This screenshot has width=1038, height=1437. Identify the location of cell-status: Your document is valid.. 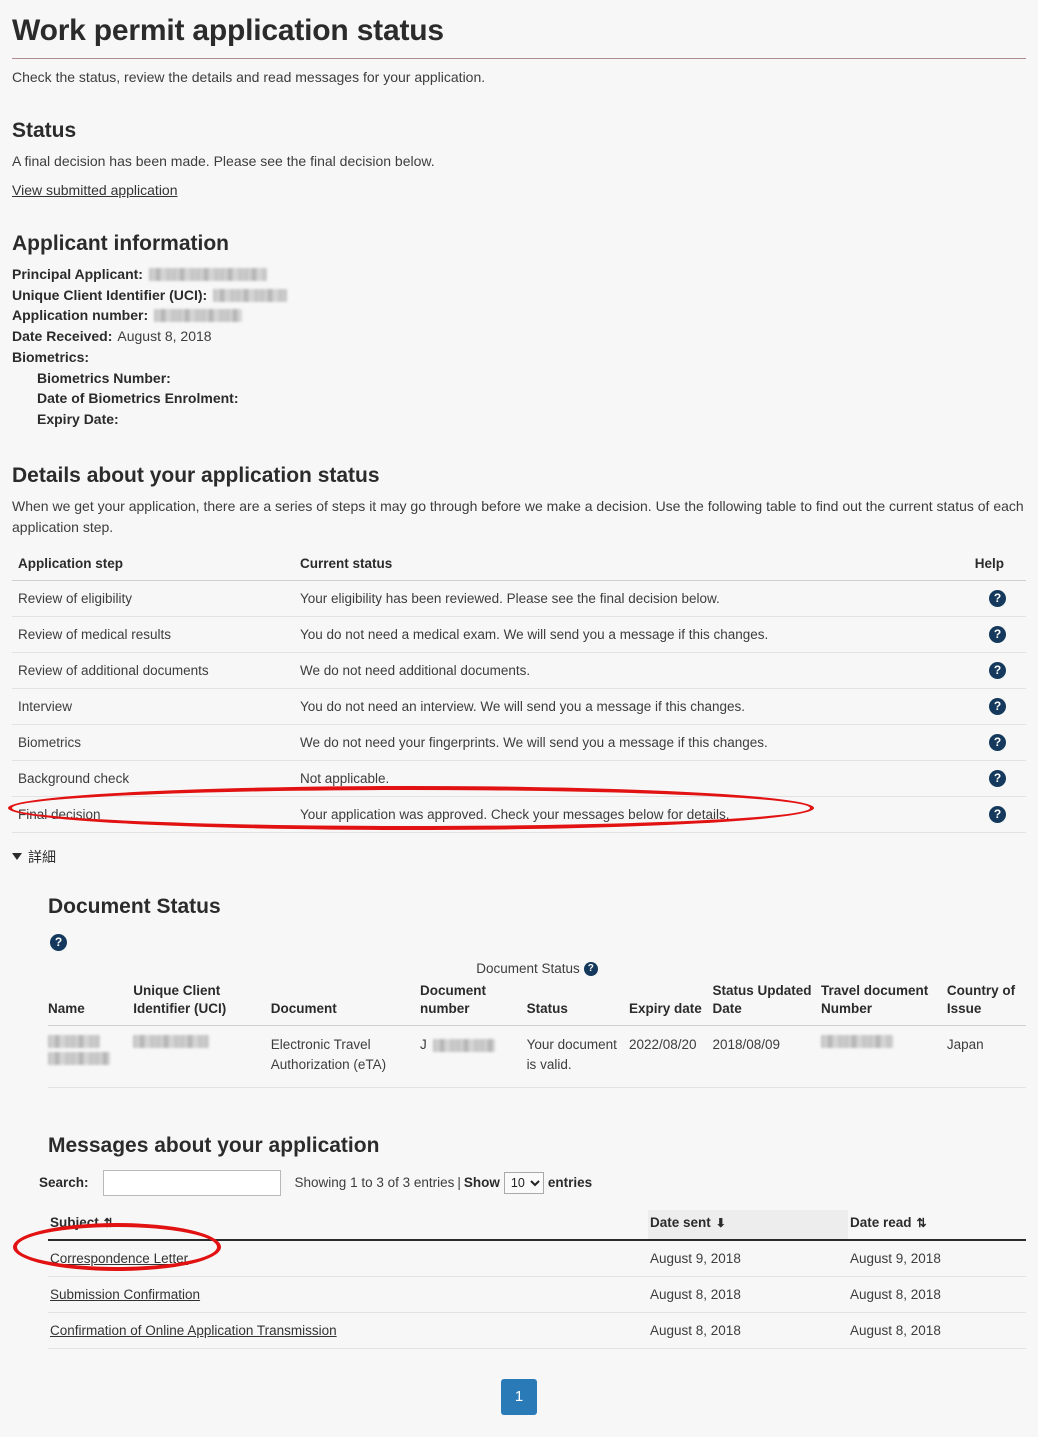
(577, 1056).